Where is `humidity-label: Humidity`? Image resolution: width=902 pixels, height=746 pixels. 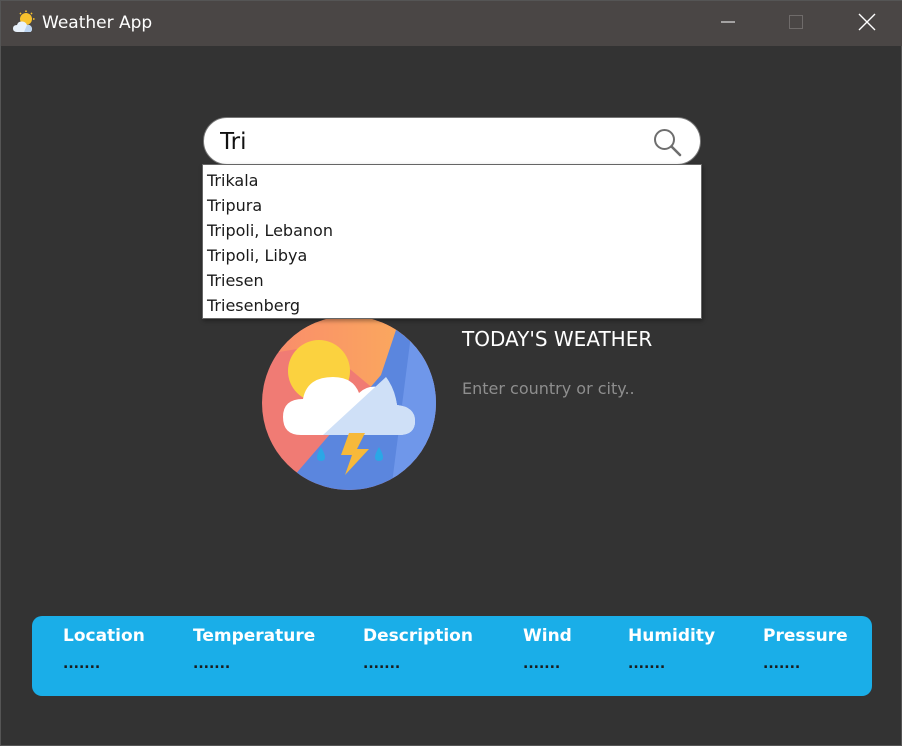 humidity-label: Humidity is located at coordinates (672, 636).